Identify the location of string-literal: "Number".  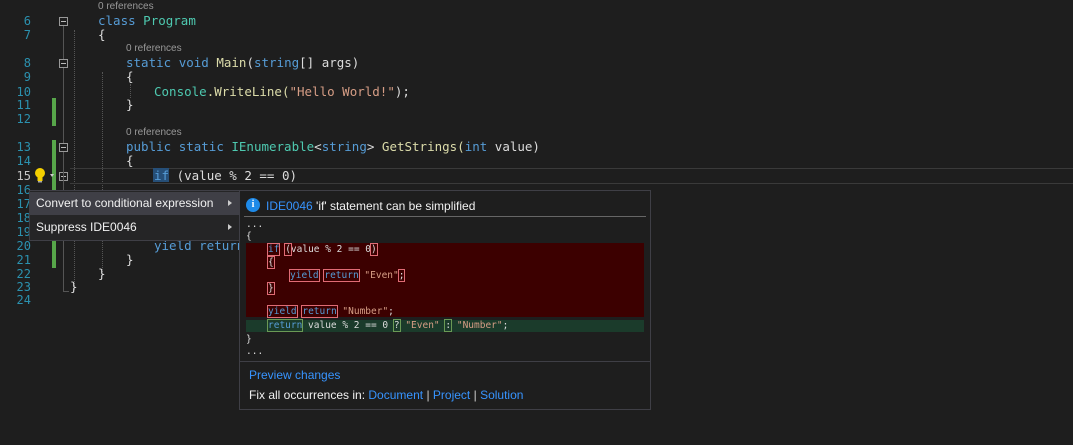
(365, 311).